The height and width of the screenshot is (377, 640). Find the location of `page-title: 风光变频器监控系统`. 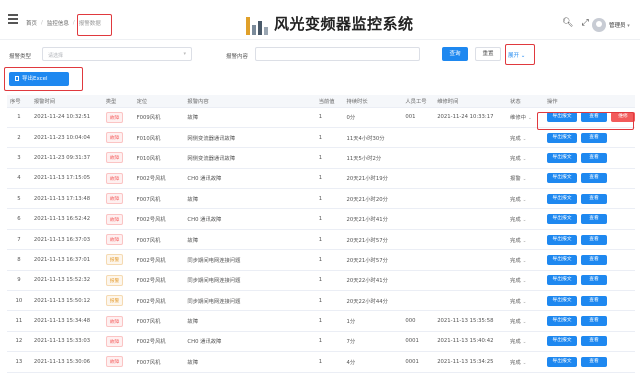

page-title: 风光变频器监控系统 is located at coordinates (344, 24).